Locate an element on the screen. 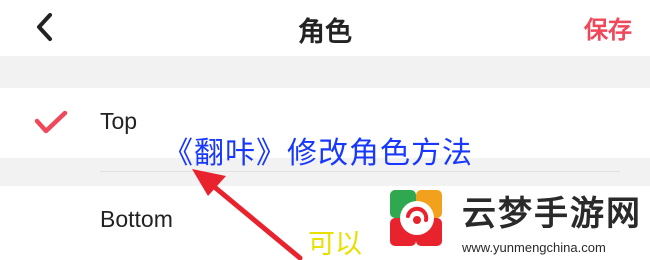 This screenshot has width=650, height=260. watermark: 云梦手游网 www.yunmengchina.com is located at coordinates (515, 221).